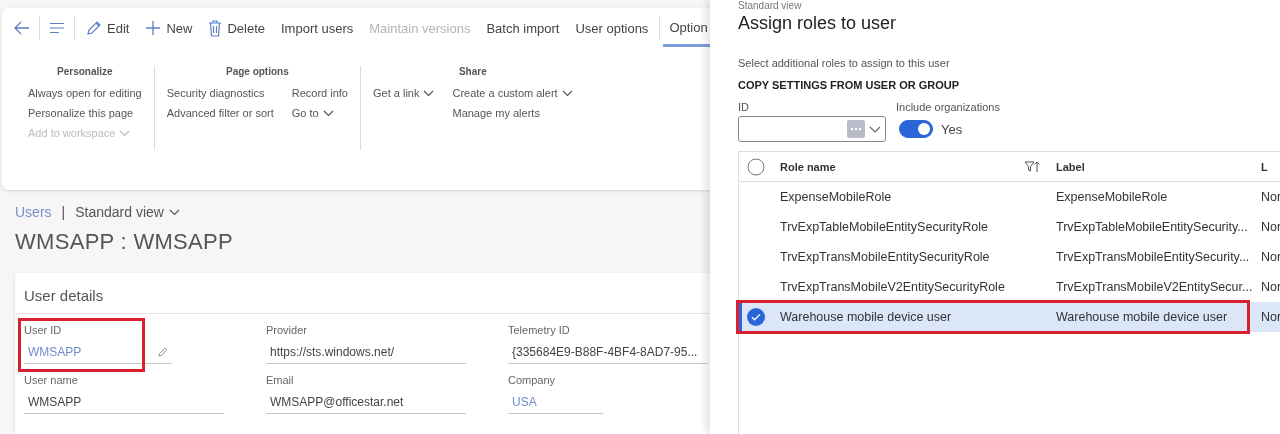 This screenshot has width=1280, height=434. Describe the element at coordinates (317, 28) in the screenshot. I see `toolbar-button: Import users` at that location.